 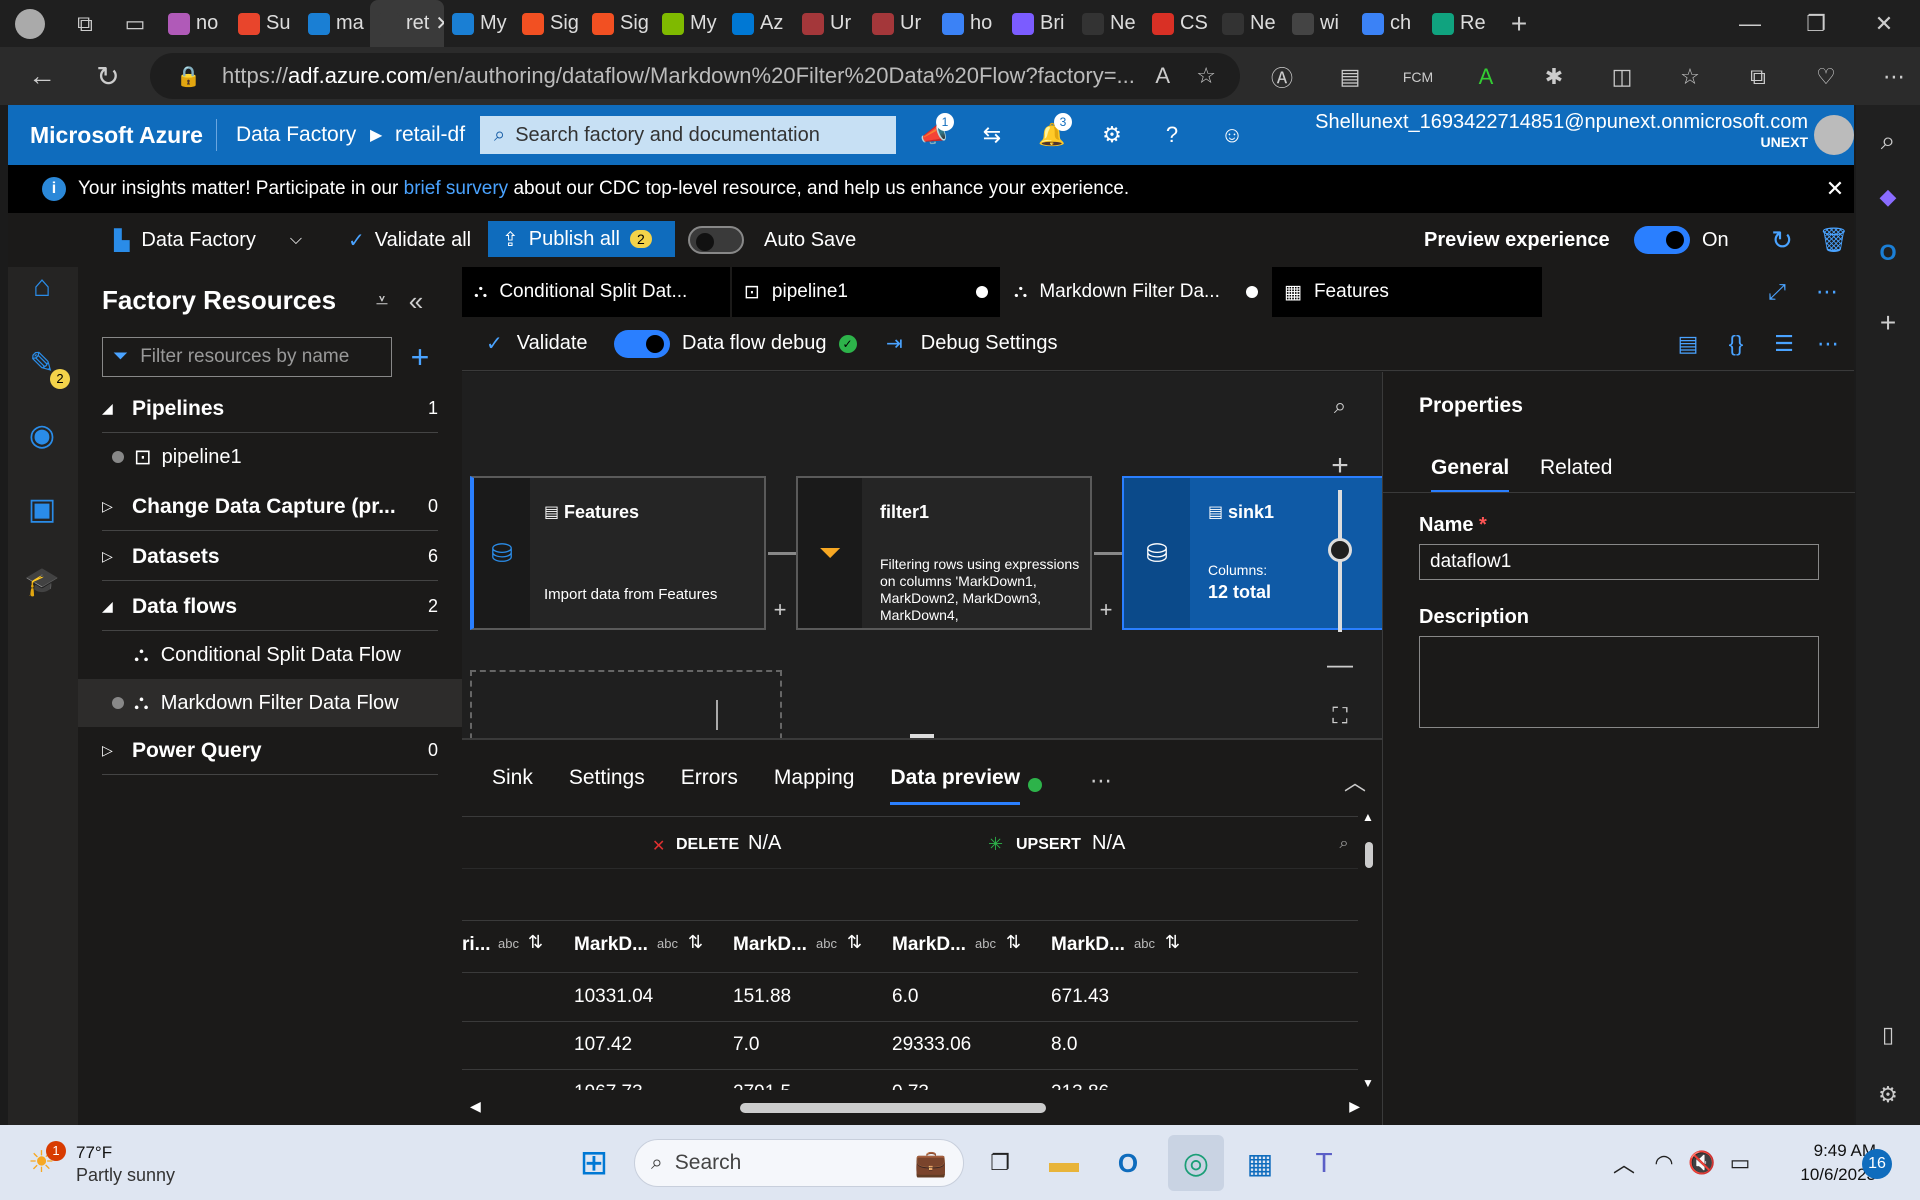 I want to click on table-row: 107.42 7.0 29333.06 8.0, so click(x=910, y=1046).